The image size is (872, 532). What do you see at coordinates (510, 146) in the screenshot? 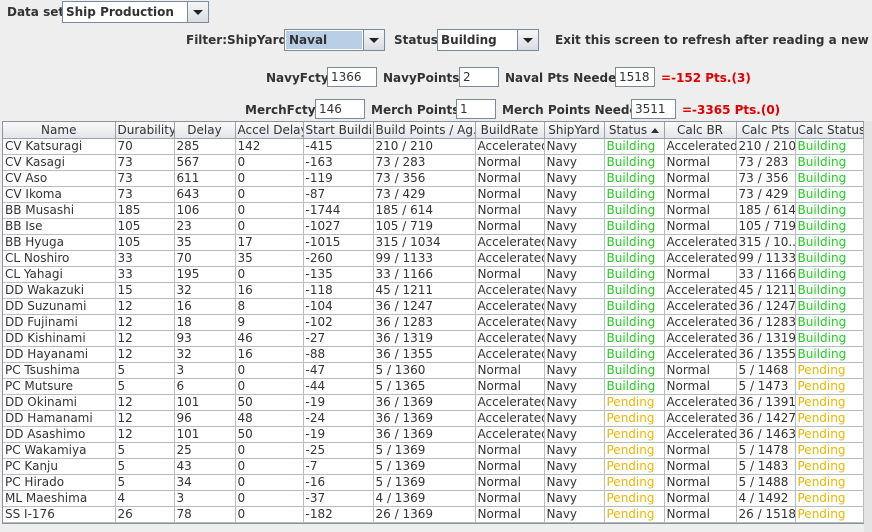
I see `cell-buildrate: Accelerated` at bounding box center [510, 146].